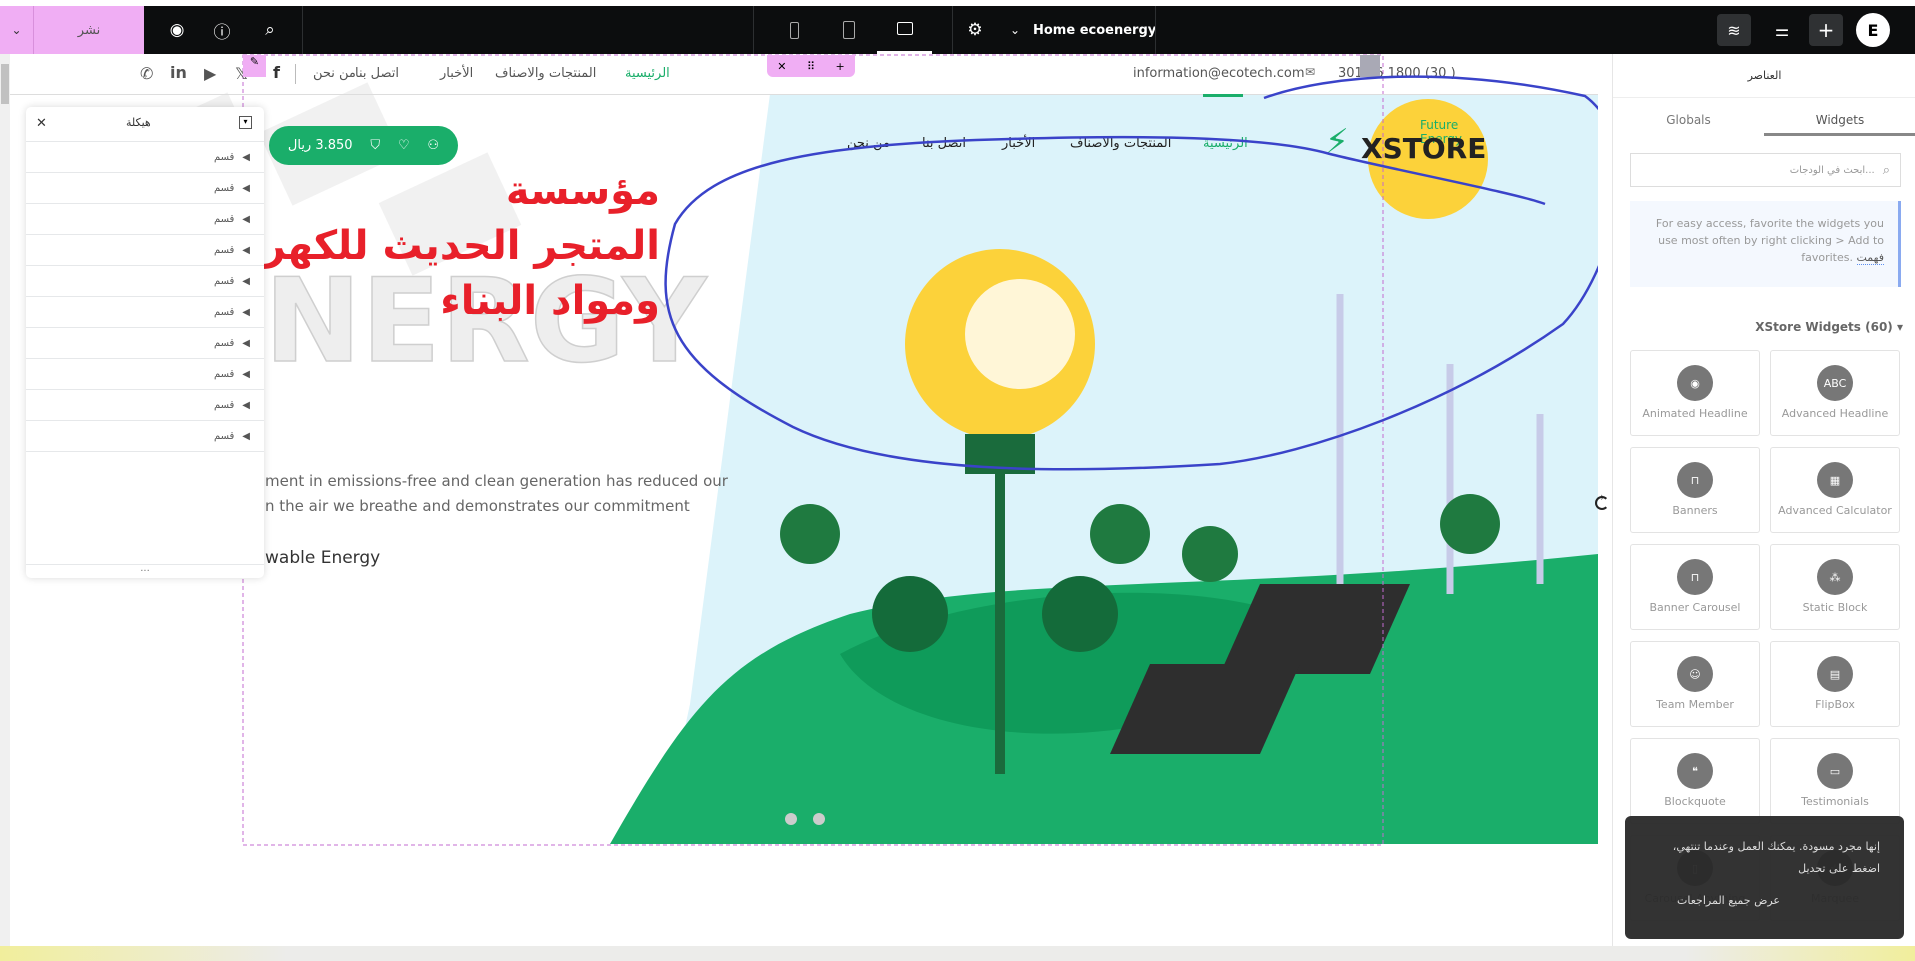 This screenshot has height=961, width=1915. Describe the element at coordinates (904, 30) in the screenshot. I see `desktop-icon` at that location.